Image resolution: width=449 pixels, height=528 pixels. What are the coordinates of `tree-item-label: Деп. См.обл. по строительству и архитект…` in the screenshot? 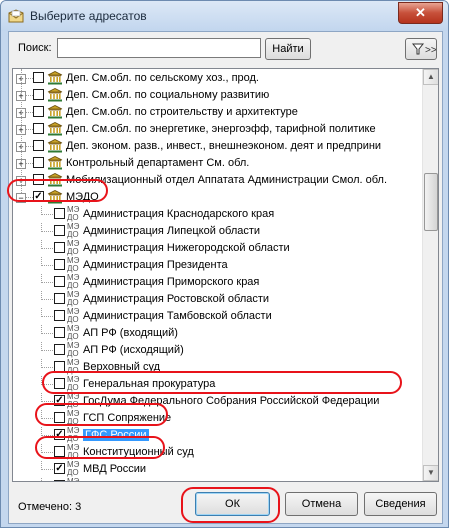 It's located at (182, 112).